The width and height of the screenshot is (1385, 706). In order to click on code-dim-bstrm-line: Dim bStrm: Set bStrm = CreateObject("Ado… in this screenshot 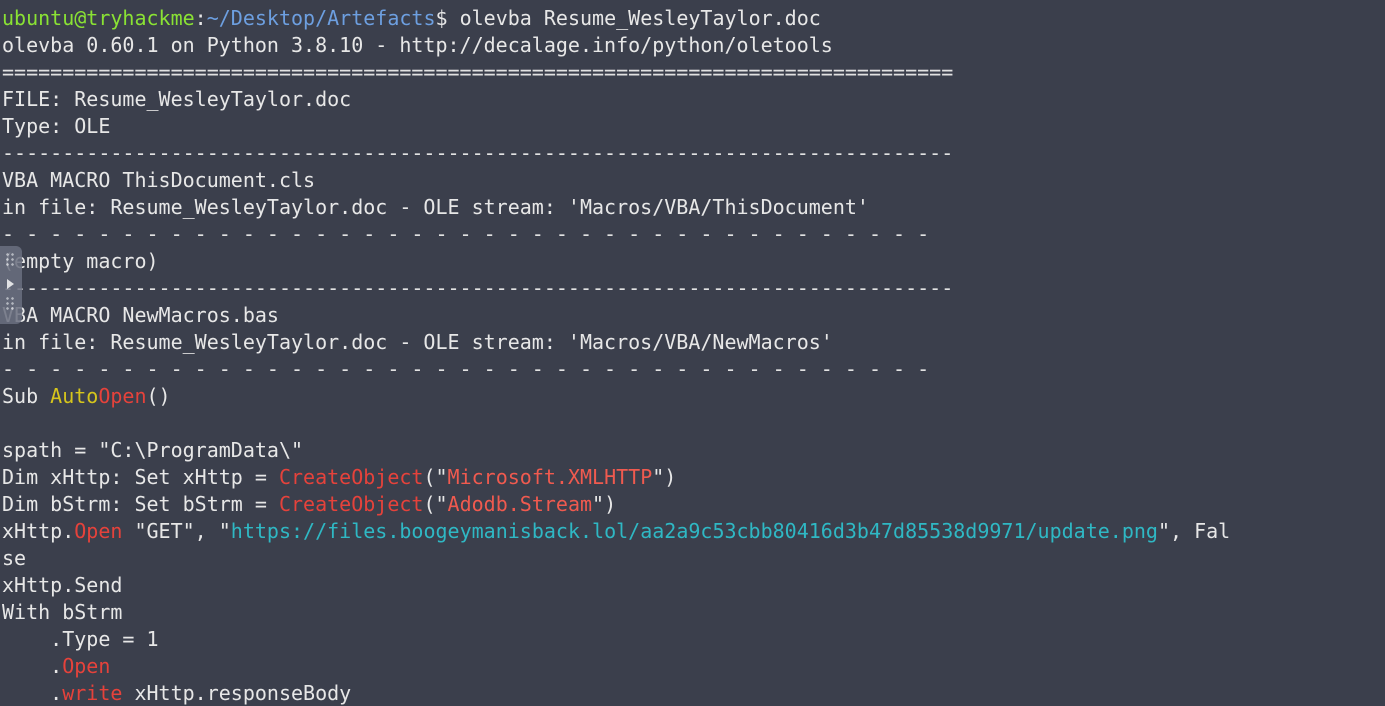, I will do `click(692, 504)`.